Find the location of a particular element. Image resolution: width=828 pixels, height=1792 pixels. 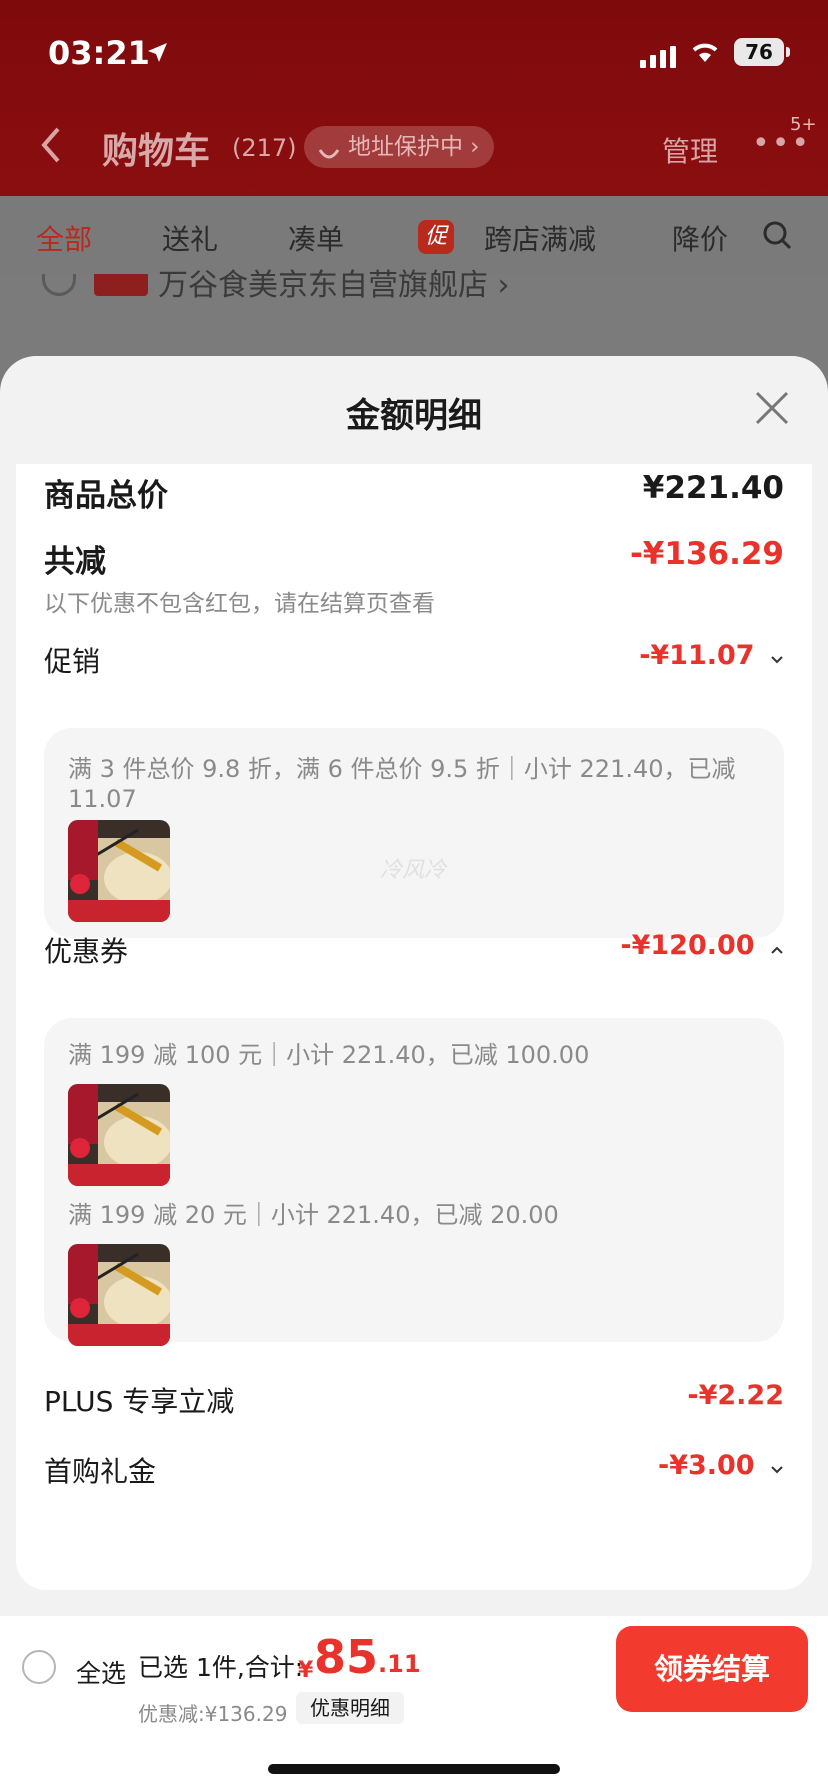

cart-nav: 购物车 (217) 地址保护中 › 管理 ••• 5+ is located at coordinates (414, 146).